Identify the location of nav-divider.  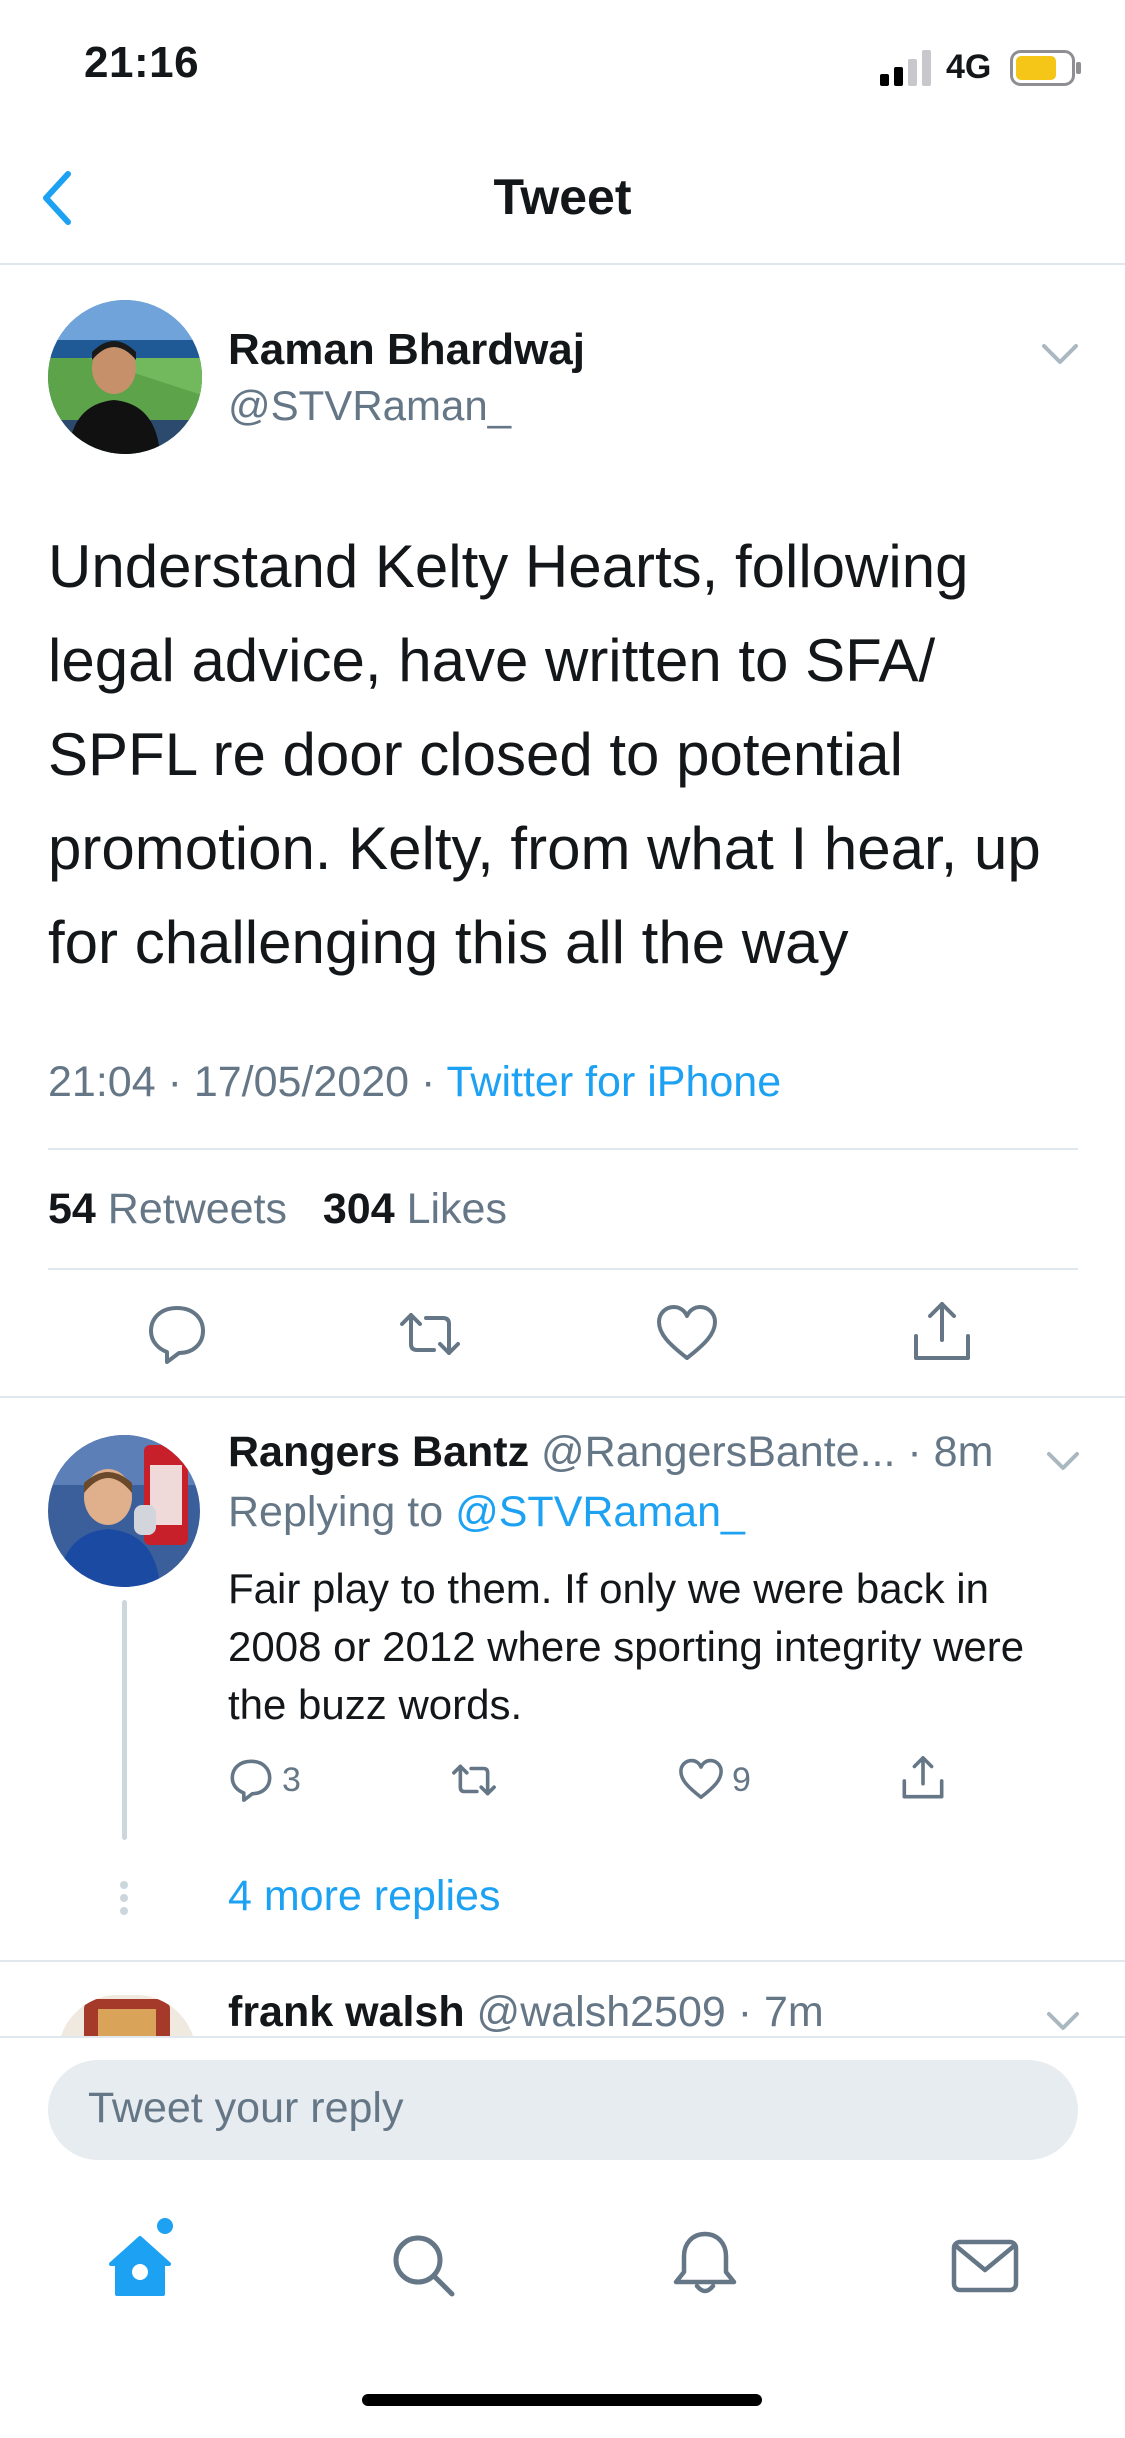
(562, 264).